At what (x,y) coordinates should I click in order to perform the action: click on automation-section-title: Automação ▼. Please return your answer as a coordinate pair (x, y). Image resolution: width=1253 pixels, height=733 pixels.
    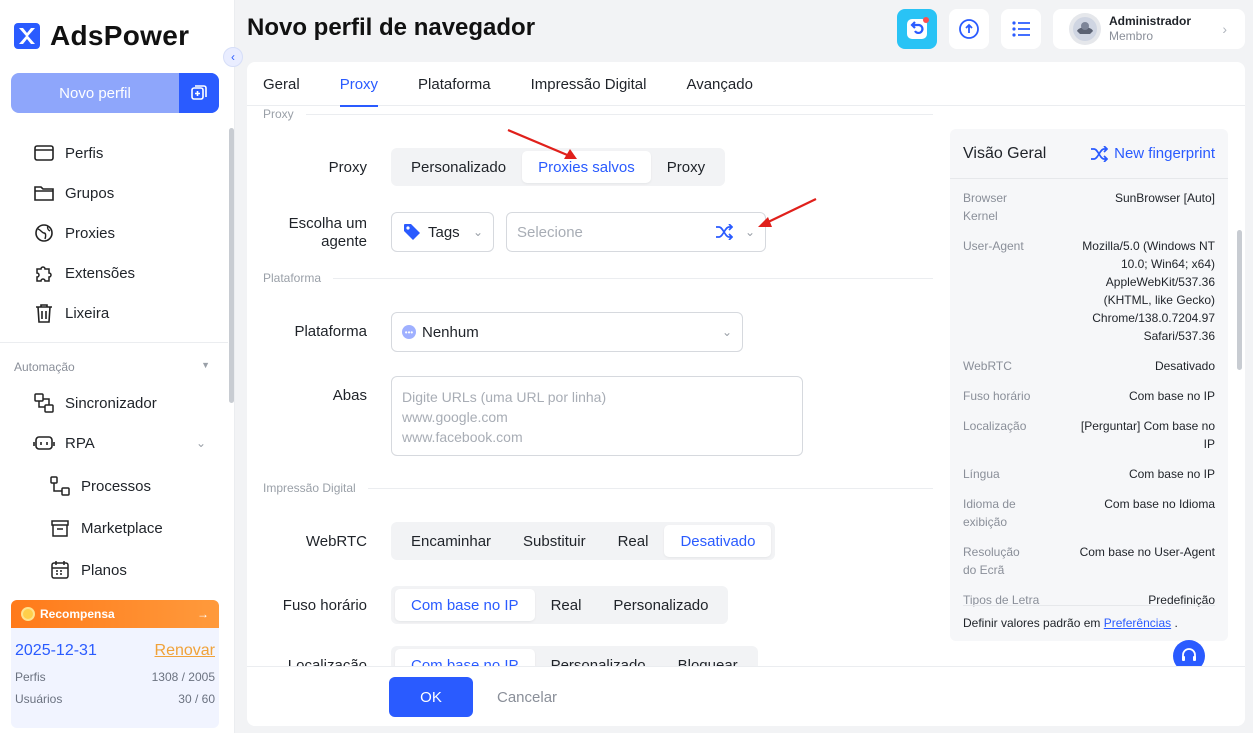
    Looking at the image, I should click on (112, 367).